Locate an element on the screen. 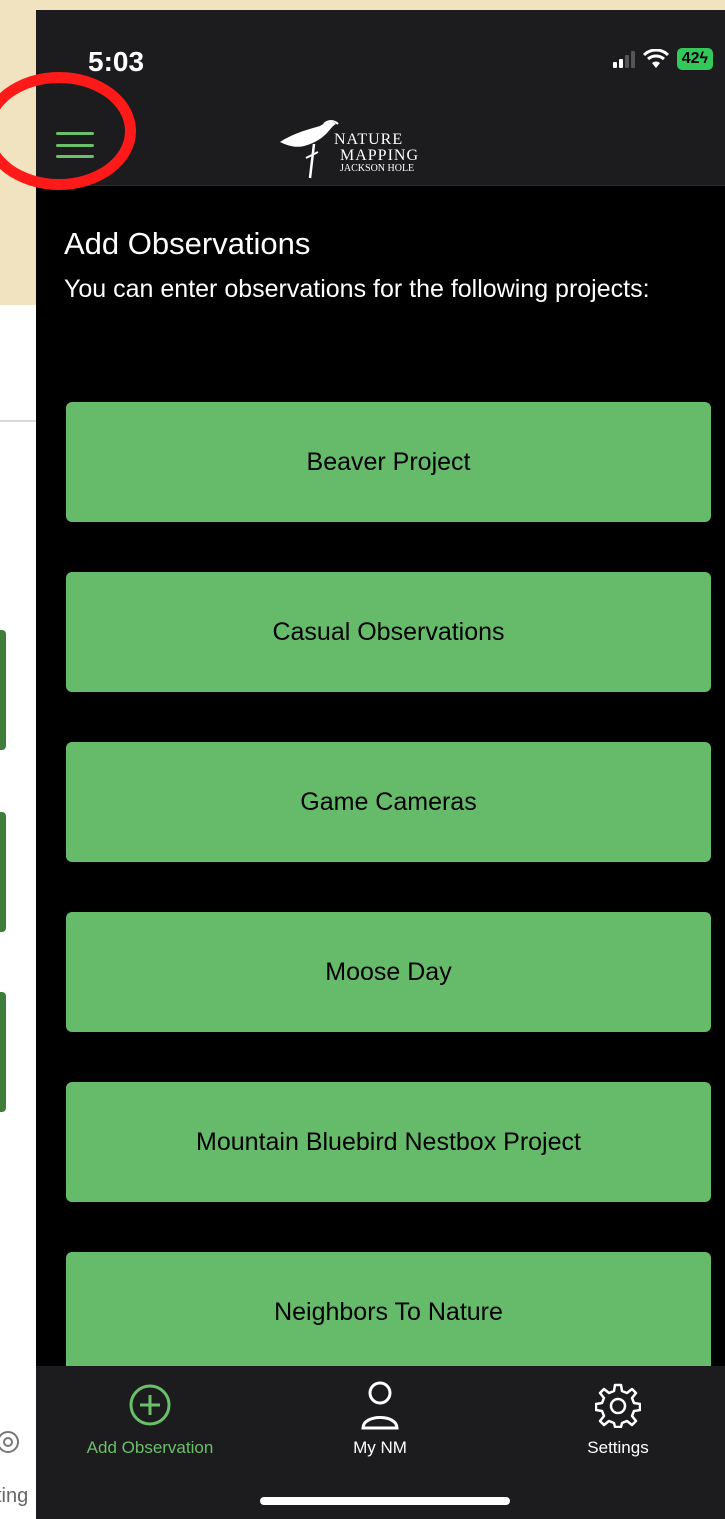 The height and width of the screenshot is (1519, 725). plus-circle-icon is located at coordinates (150, 1405).